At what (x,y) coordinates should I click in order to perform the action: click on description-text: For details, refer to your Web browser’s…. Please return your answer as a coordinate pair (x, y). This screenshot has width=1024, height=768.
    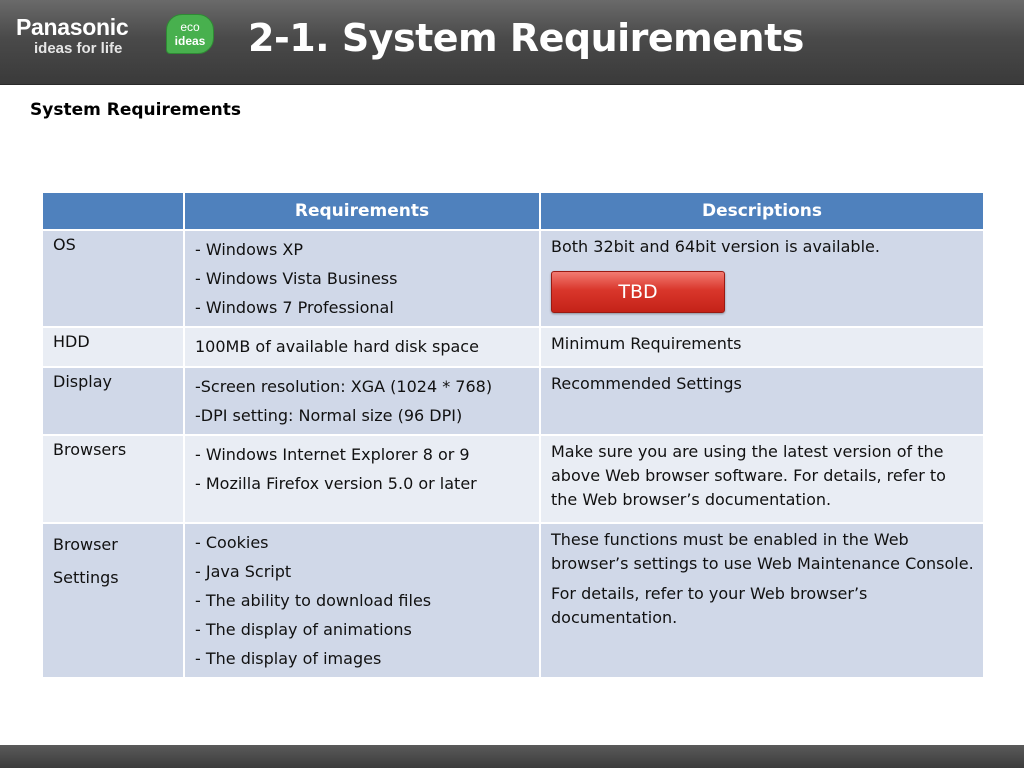
    Looking at the image, I should click on (709, 605).